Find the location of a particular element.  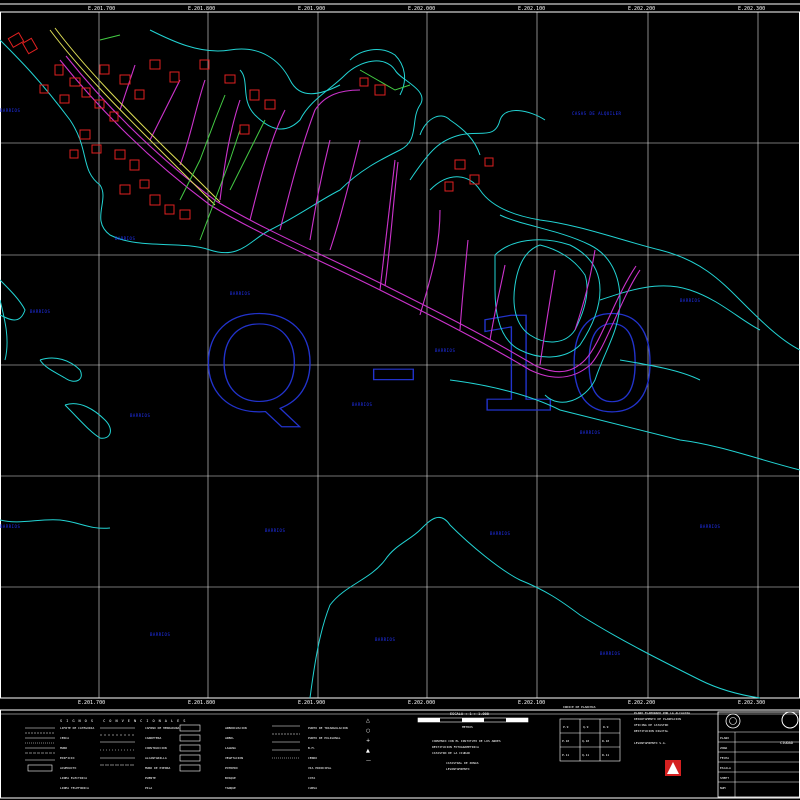

legend-col3-item: LAGUNA is located at coordinates (230, 748).